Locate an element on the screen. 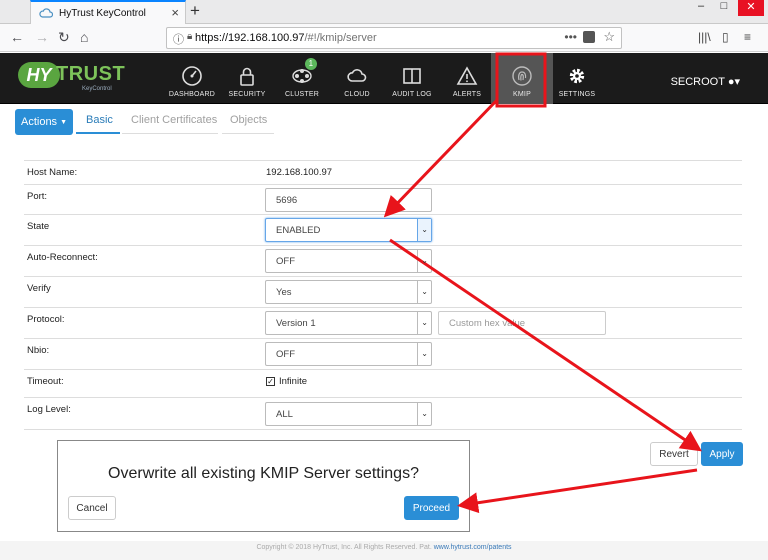  proceed-button: Proceed is located at coordinates (431, 508).